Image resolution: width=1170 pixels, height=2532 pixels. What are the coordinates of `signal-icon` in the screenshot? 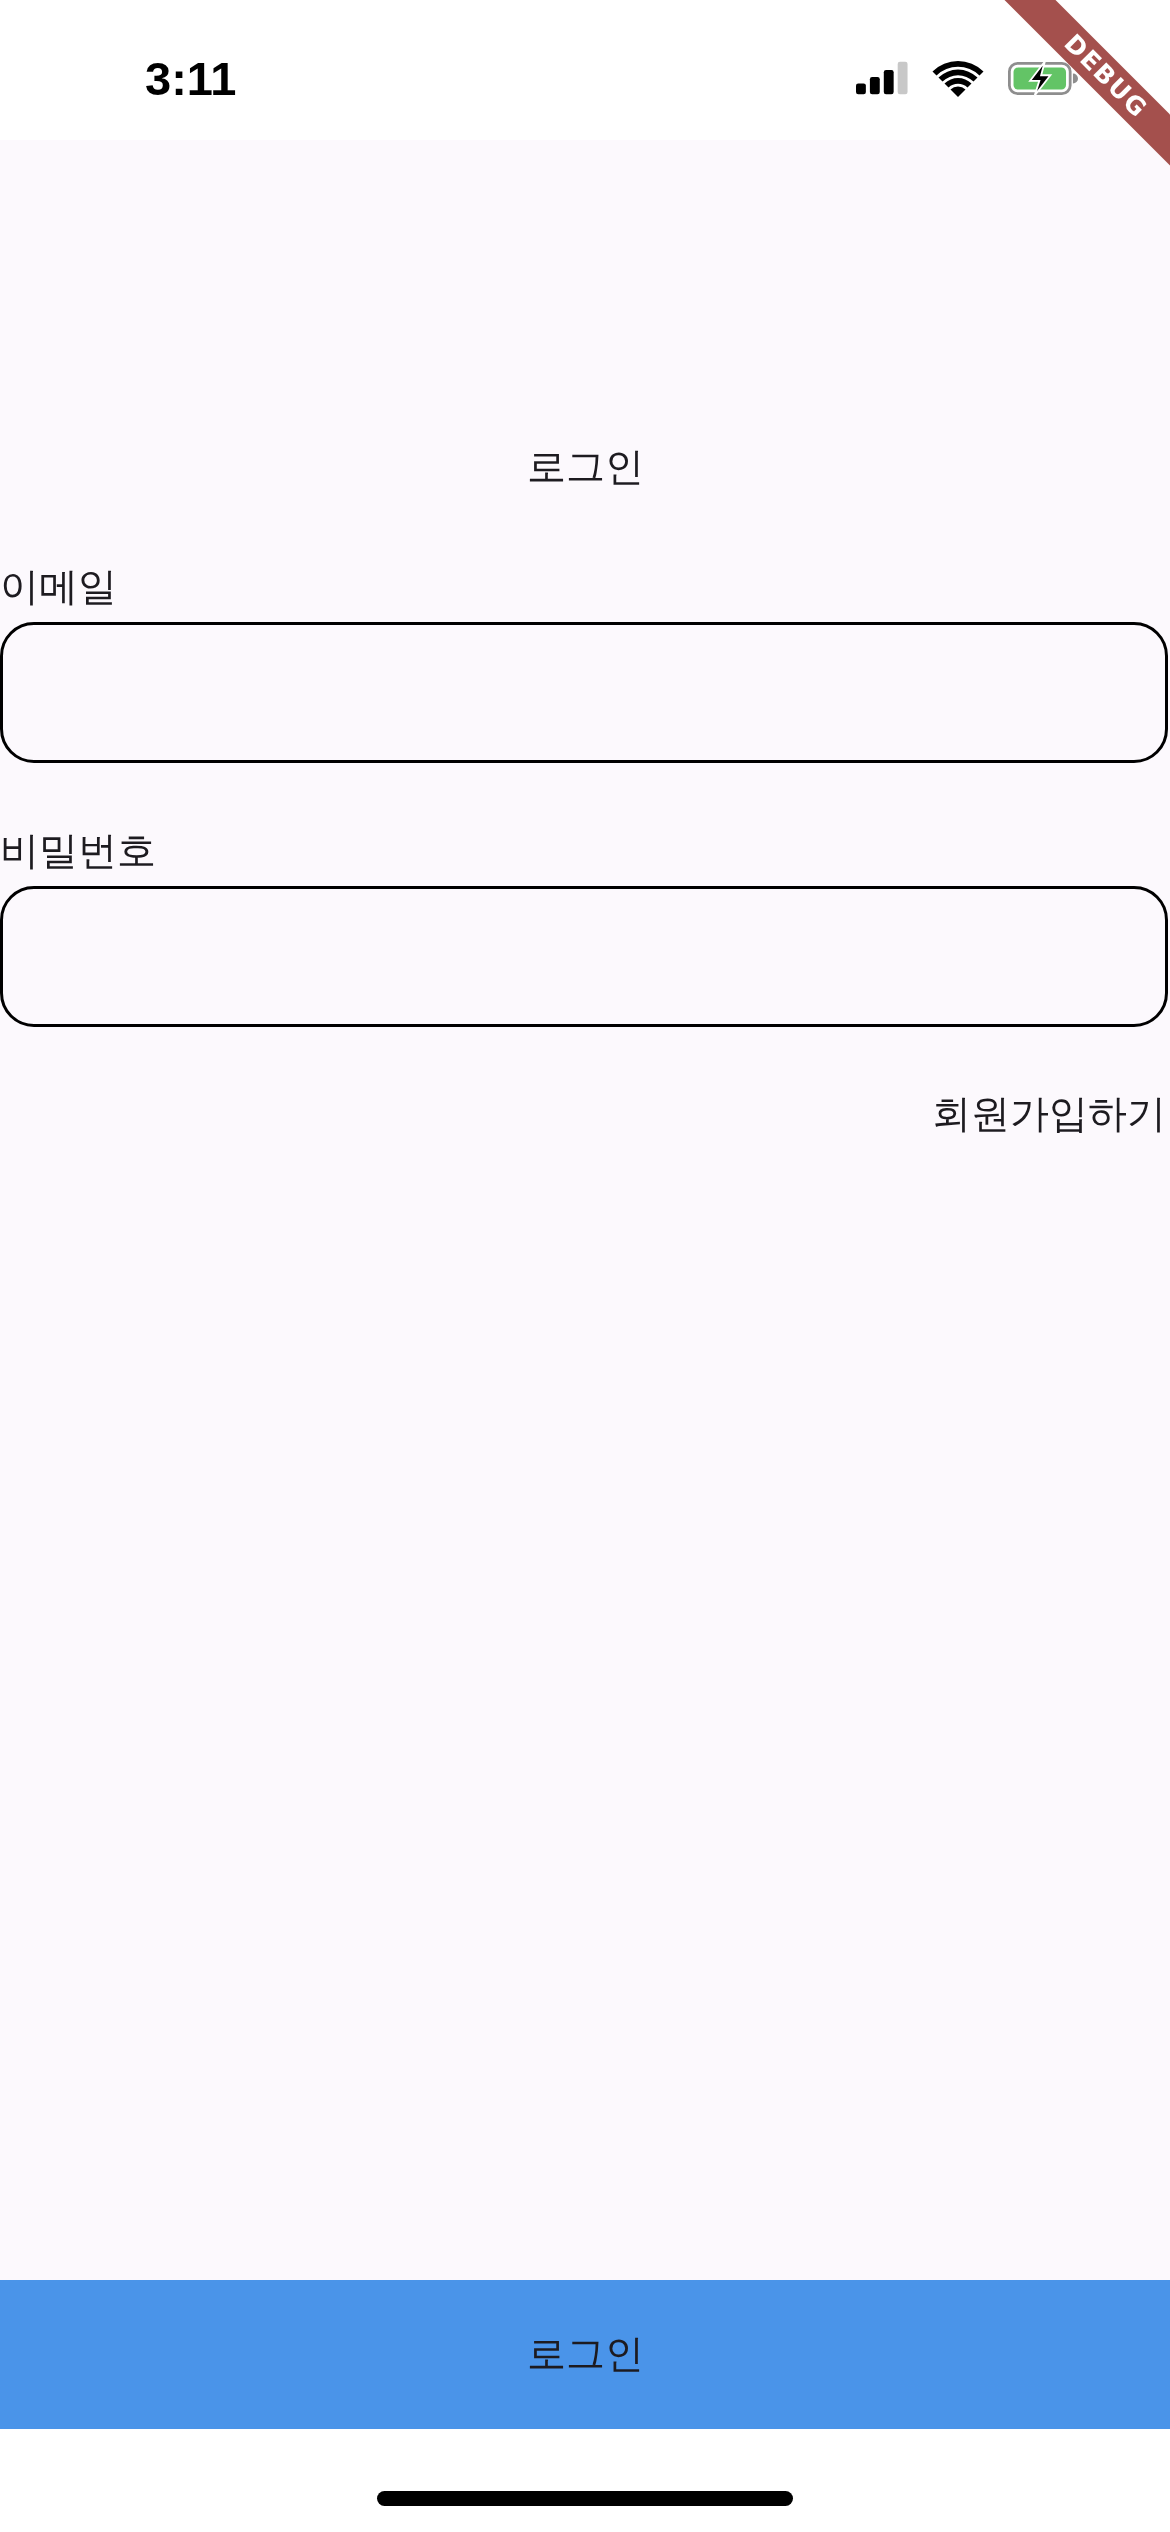 It's located at (882, 78).